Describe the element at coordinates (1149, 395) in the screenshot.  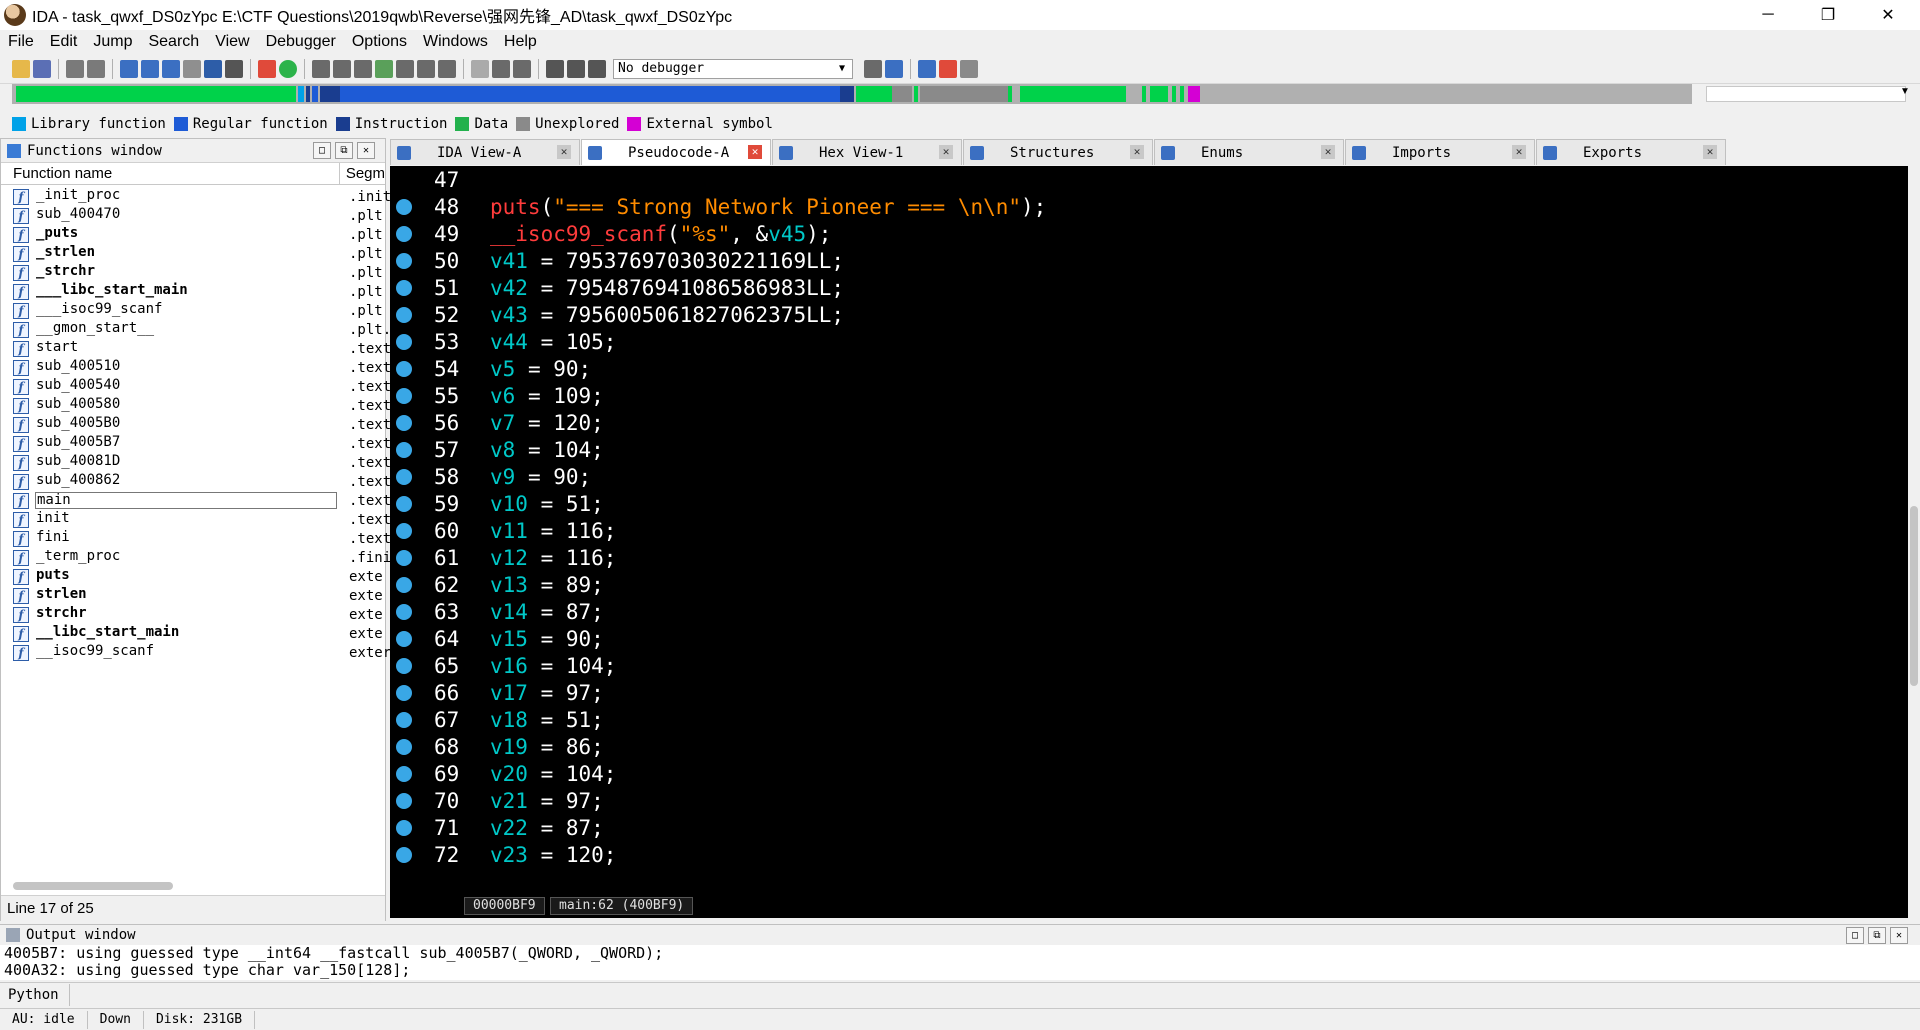
I see `code-line: 55 v6 = 109;` at that location.